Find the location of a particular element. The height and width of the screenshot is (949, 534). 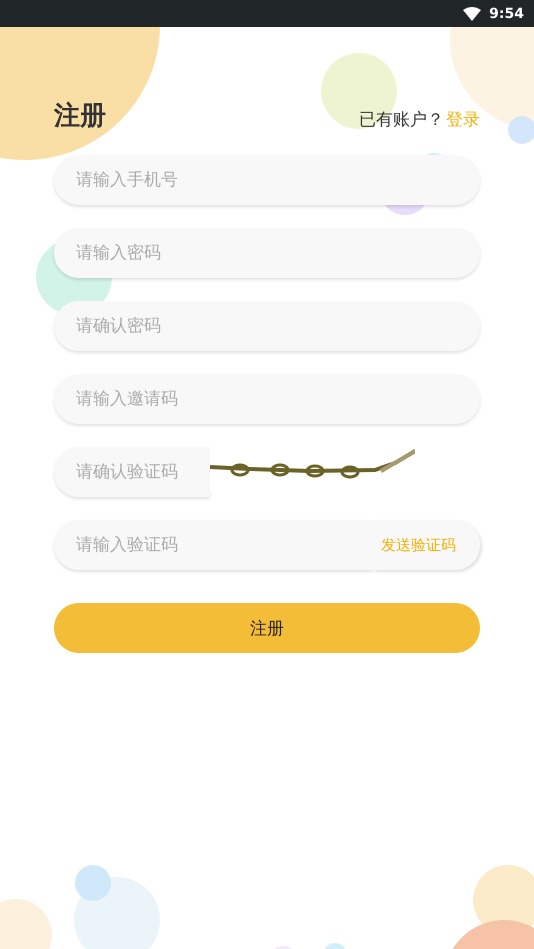

input-field: 请输入验证码 is located at coordinates (213, 545).